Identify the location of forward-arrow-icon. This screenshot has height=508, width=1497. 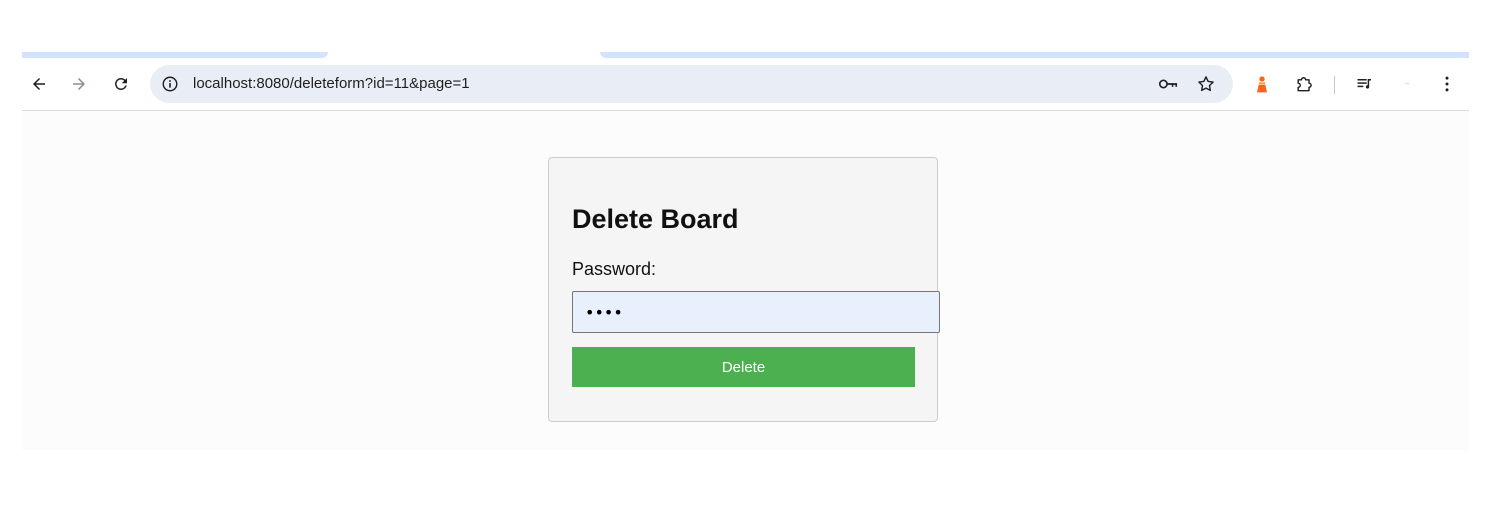
(79, 84).